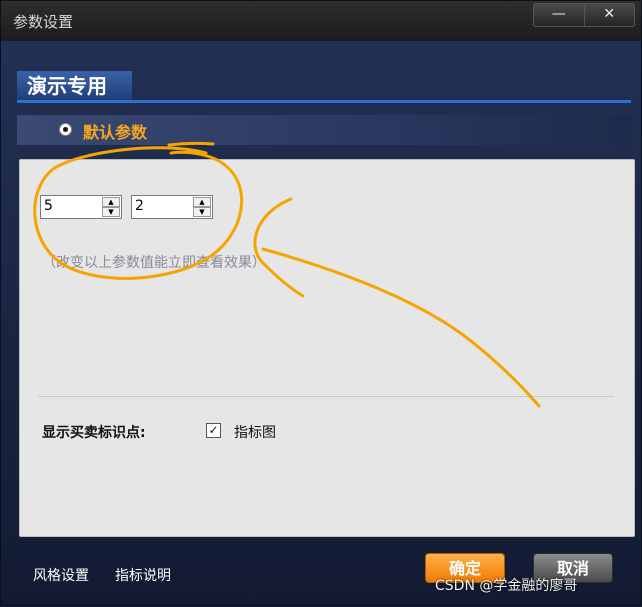  I want to click on param-hint: （改变以上参数值能立即查看效果）, so click(154, 263).